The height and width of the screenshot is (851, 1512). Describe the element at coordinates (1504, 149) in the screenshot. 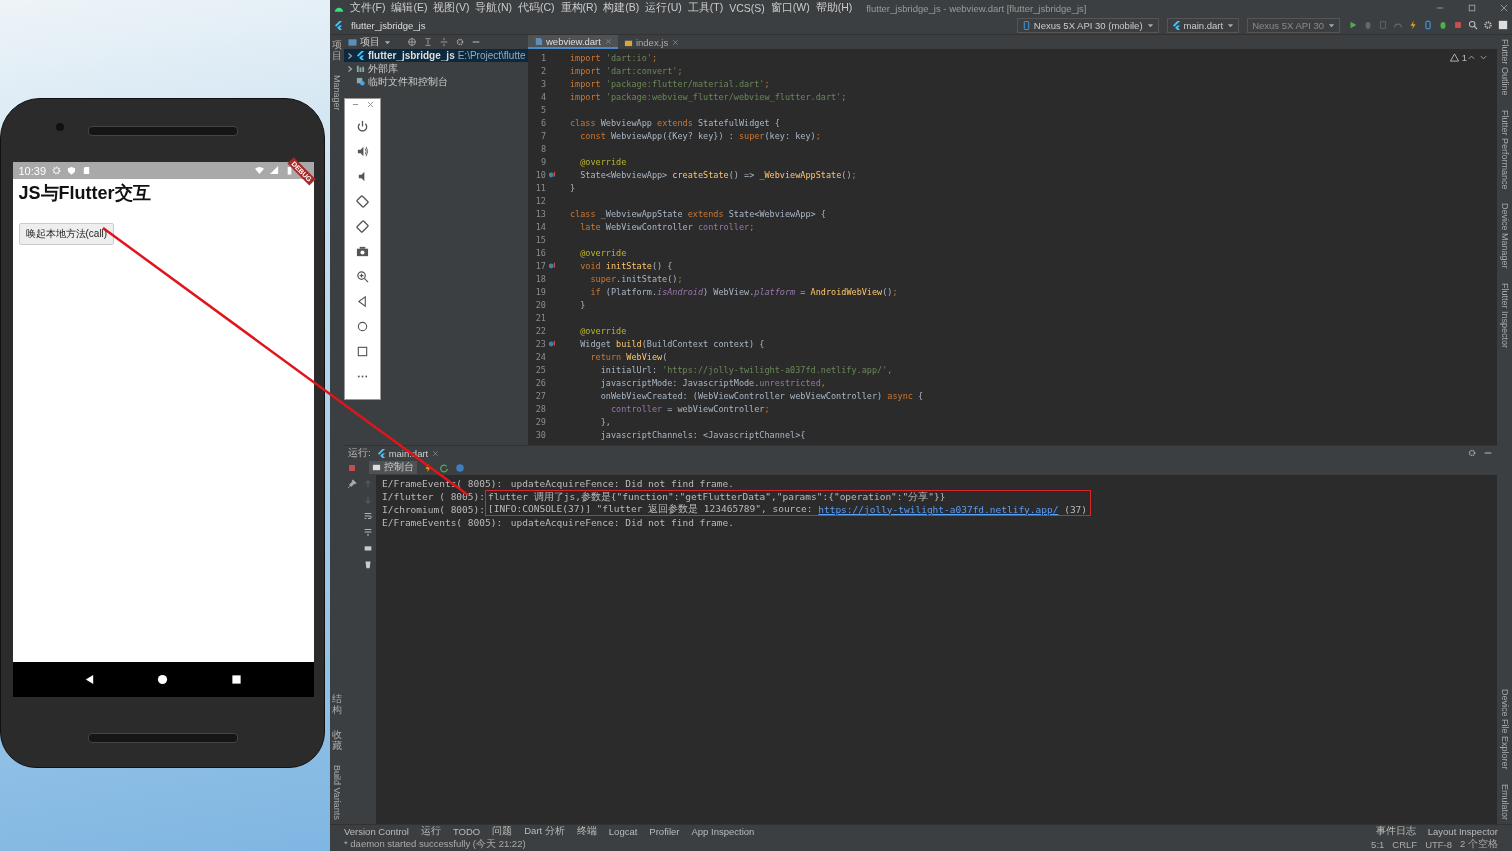

I see `tool-window-label: Flutter Performance` at that location.